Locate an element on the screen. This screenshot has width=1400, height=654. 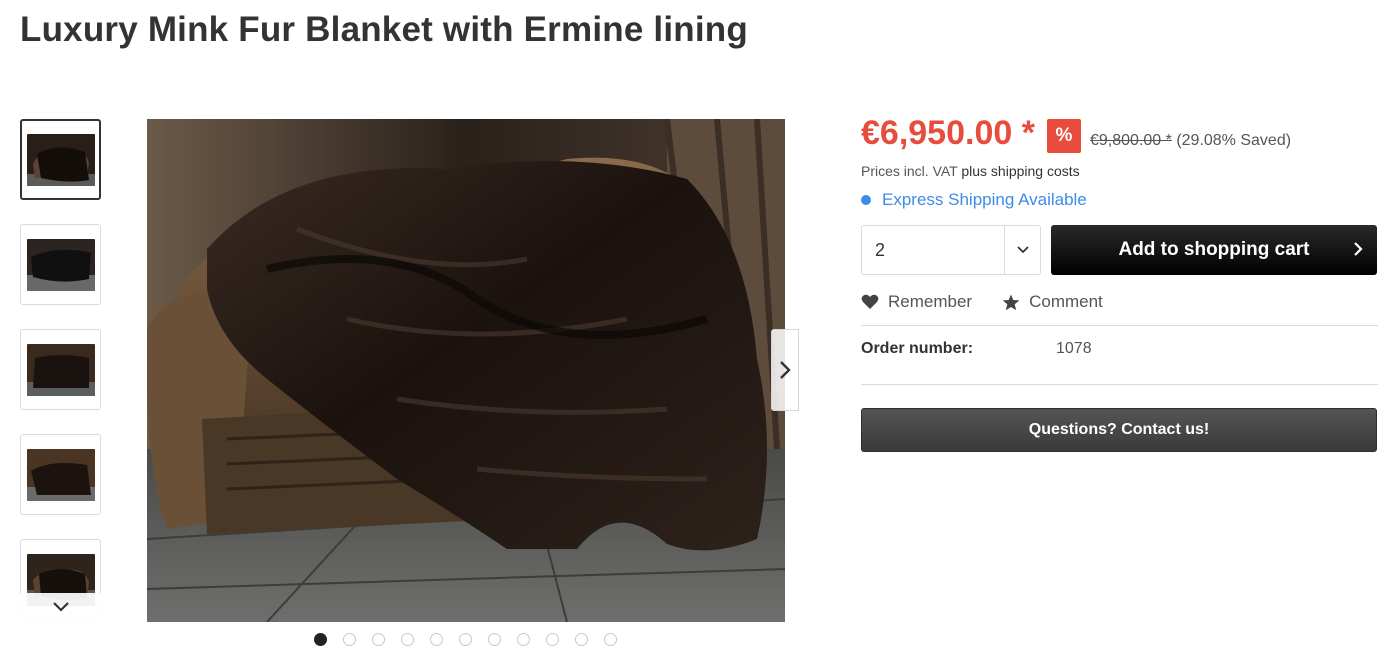
discount-badge: % is located at coordinates (1064, 136).